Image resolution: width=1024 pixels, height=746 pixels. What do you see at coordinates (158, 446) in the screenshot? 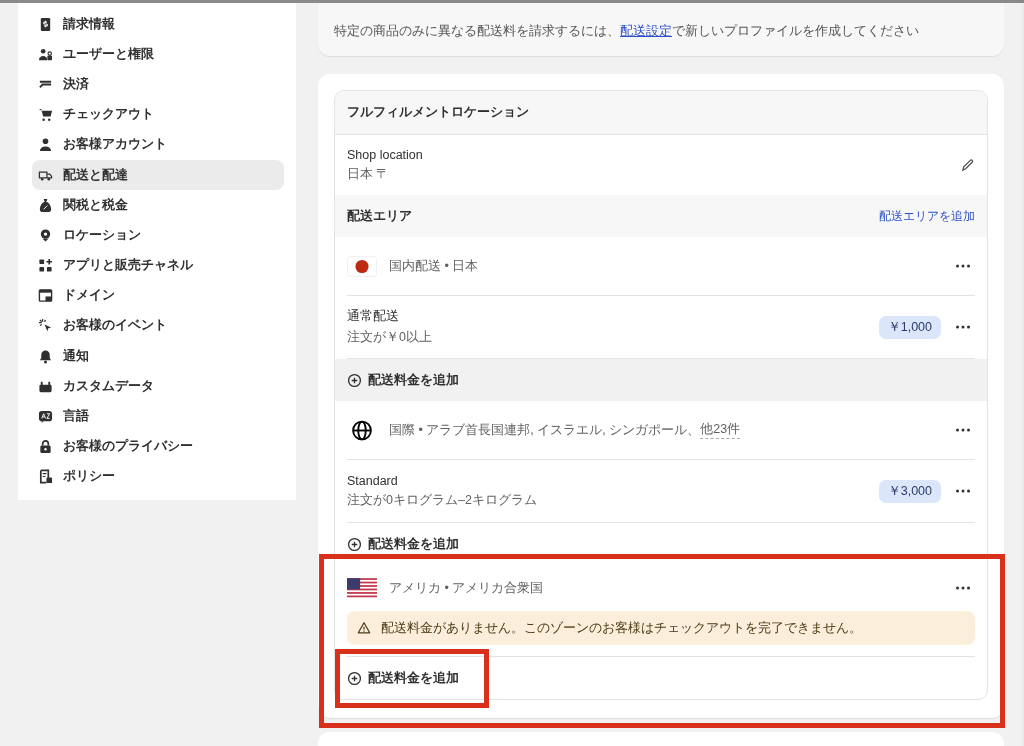
I see `sidebar-item: お客様のプライバシー` at bounding box center [158, 446].